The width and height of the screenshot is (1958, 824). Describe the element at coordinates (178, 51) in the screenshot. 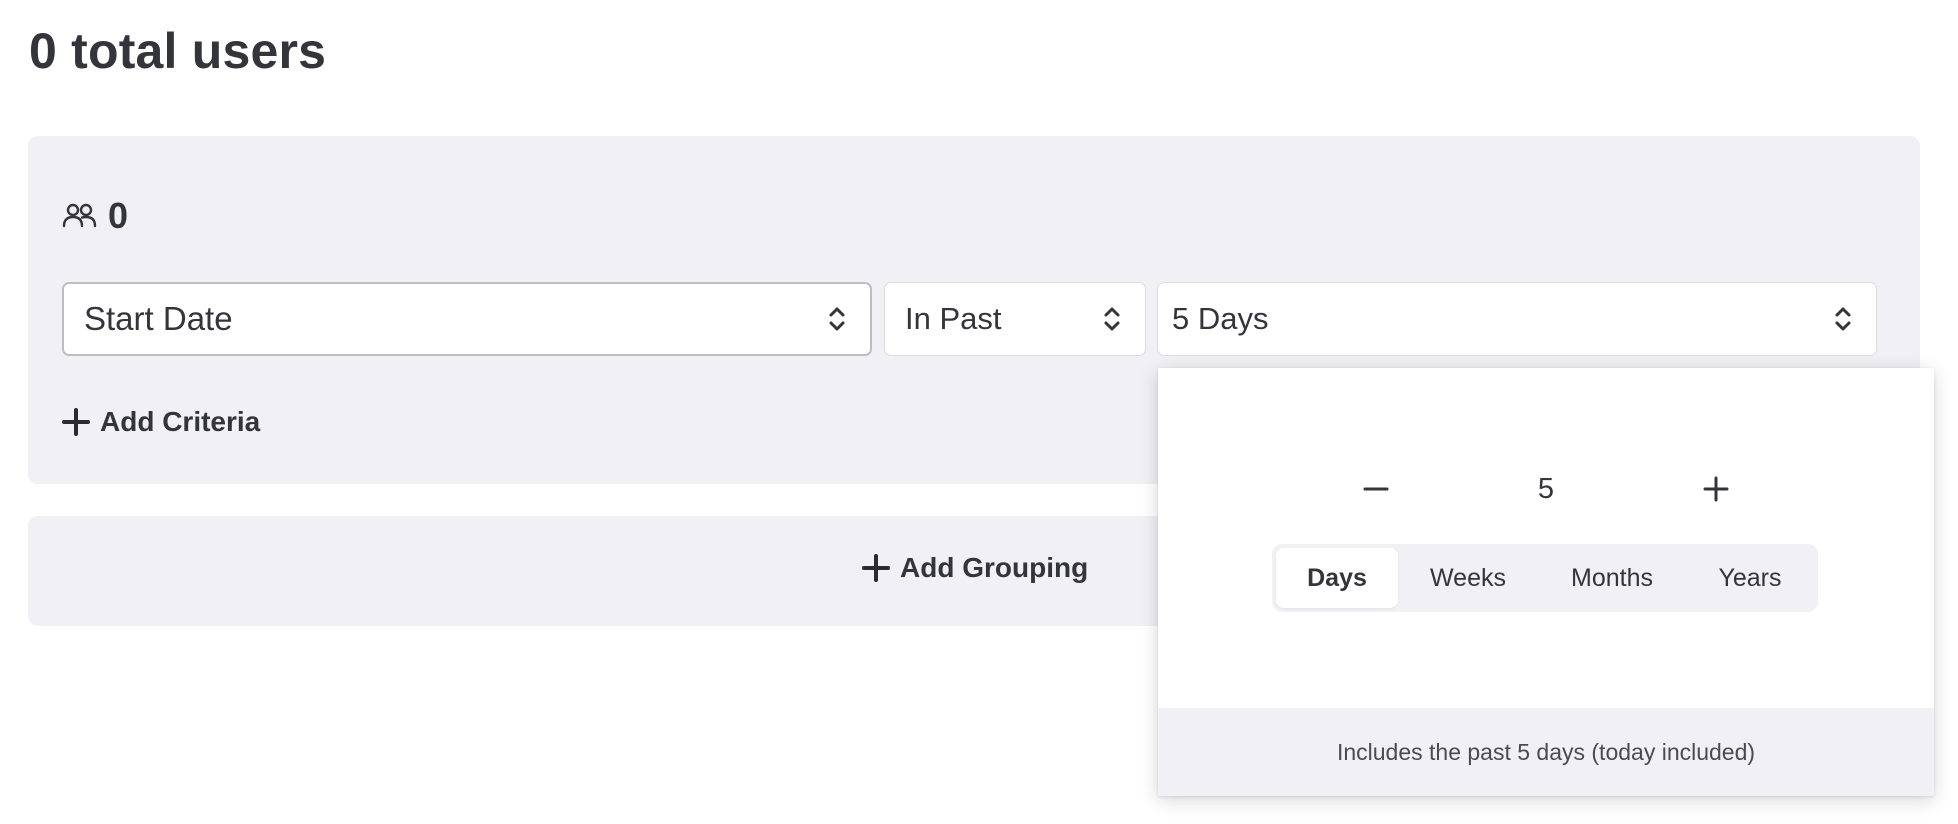

I see `page-title: 0 total users` at that location.